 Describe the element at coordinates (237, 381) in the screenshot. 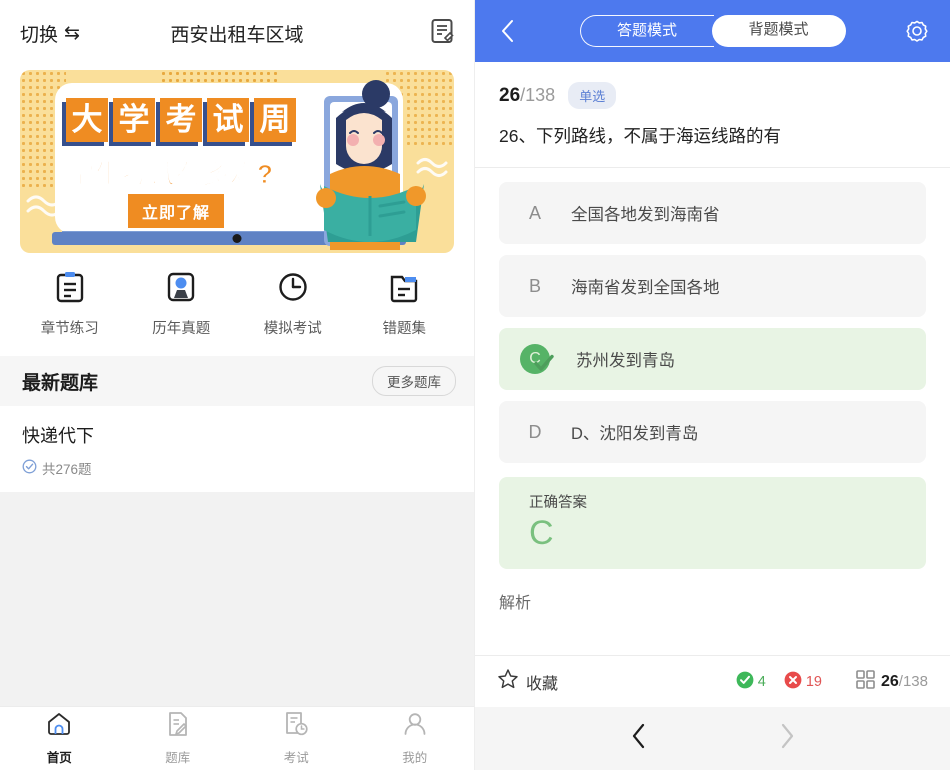

I see `latest-bank-section-header: 最新题库 更多题库` at that location.